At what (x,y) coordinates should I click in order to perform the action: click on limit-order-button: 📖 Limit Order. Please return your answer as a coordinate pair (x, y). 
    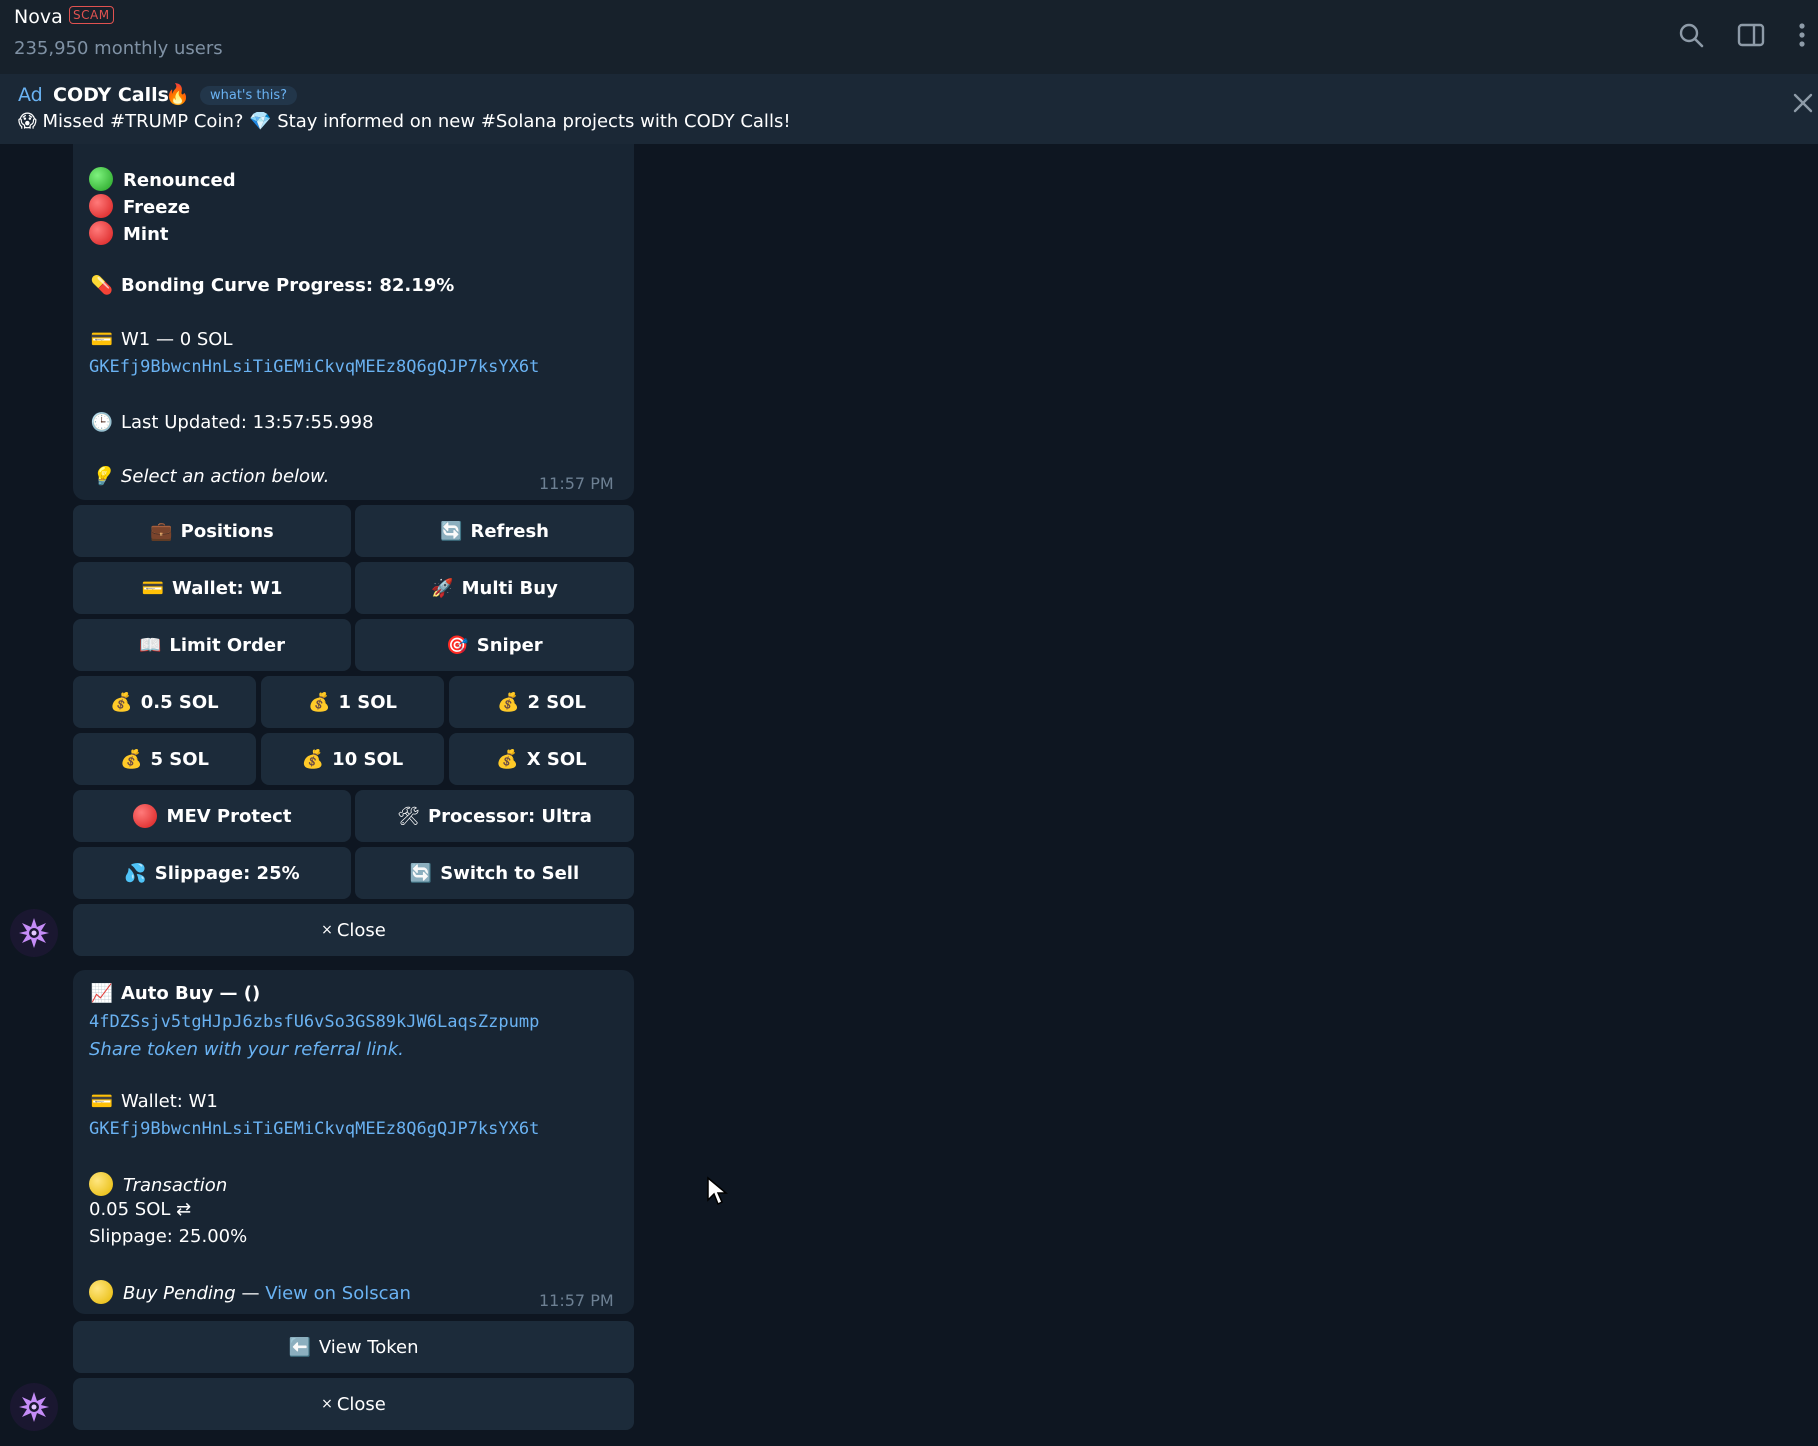
    Looking at the image, I should click on (212, 645).